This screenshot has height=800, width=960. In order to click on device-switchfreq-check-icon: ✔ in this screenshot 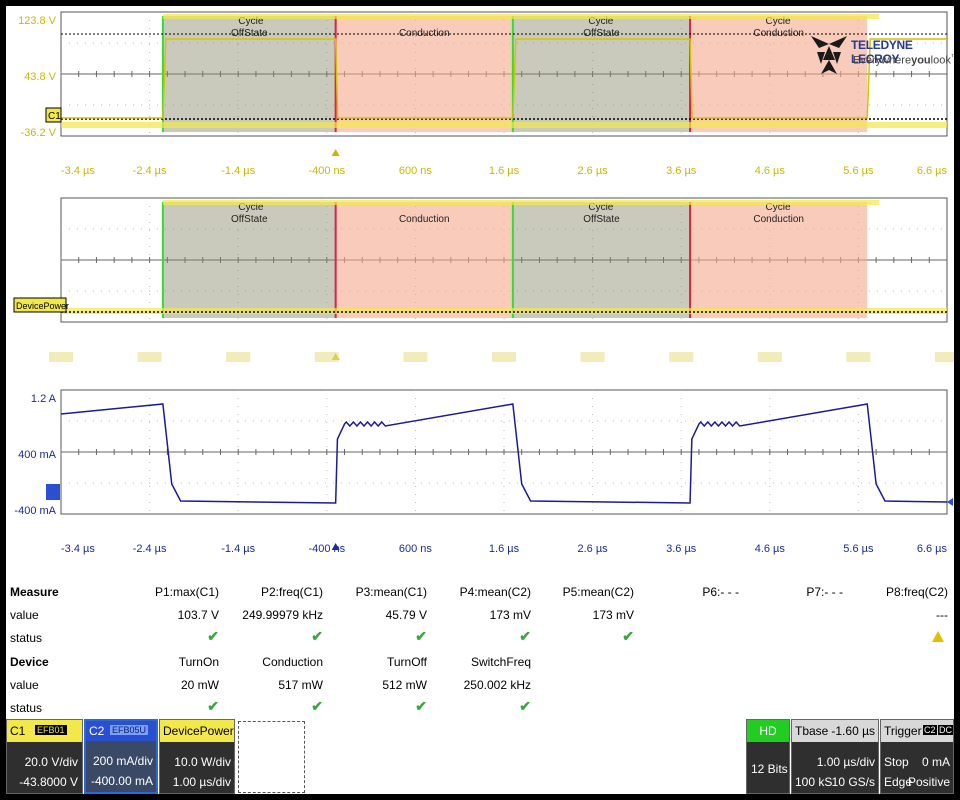, I will do `click(525, 706)`.